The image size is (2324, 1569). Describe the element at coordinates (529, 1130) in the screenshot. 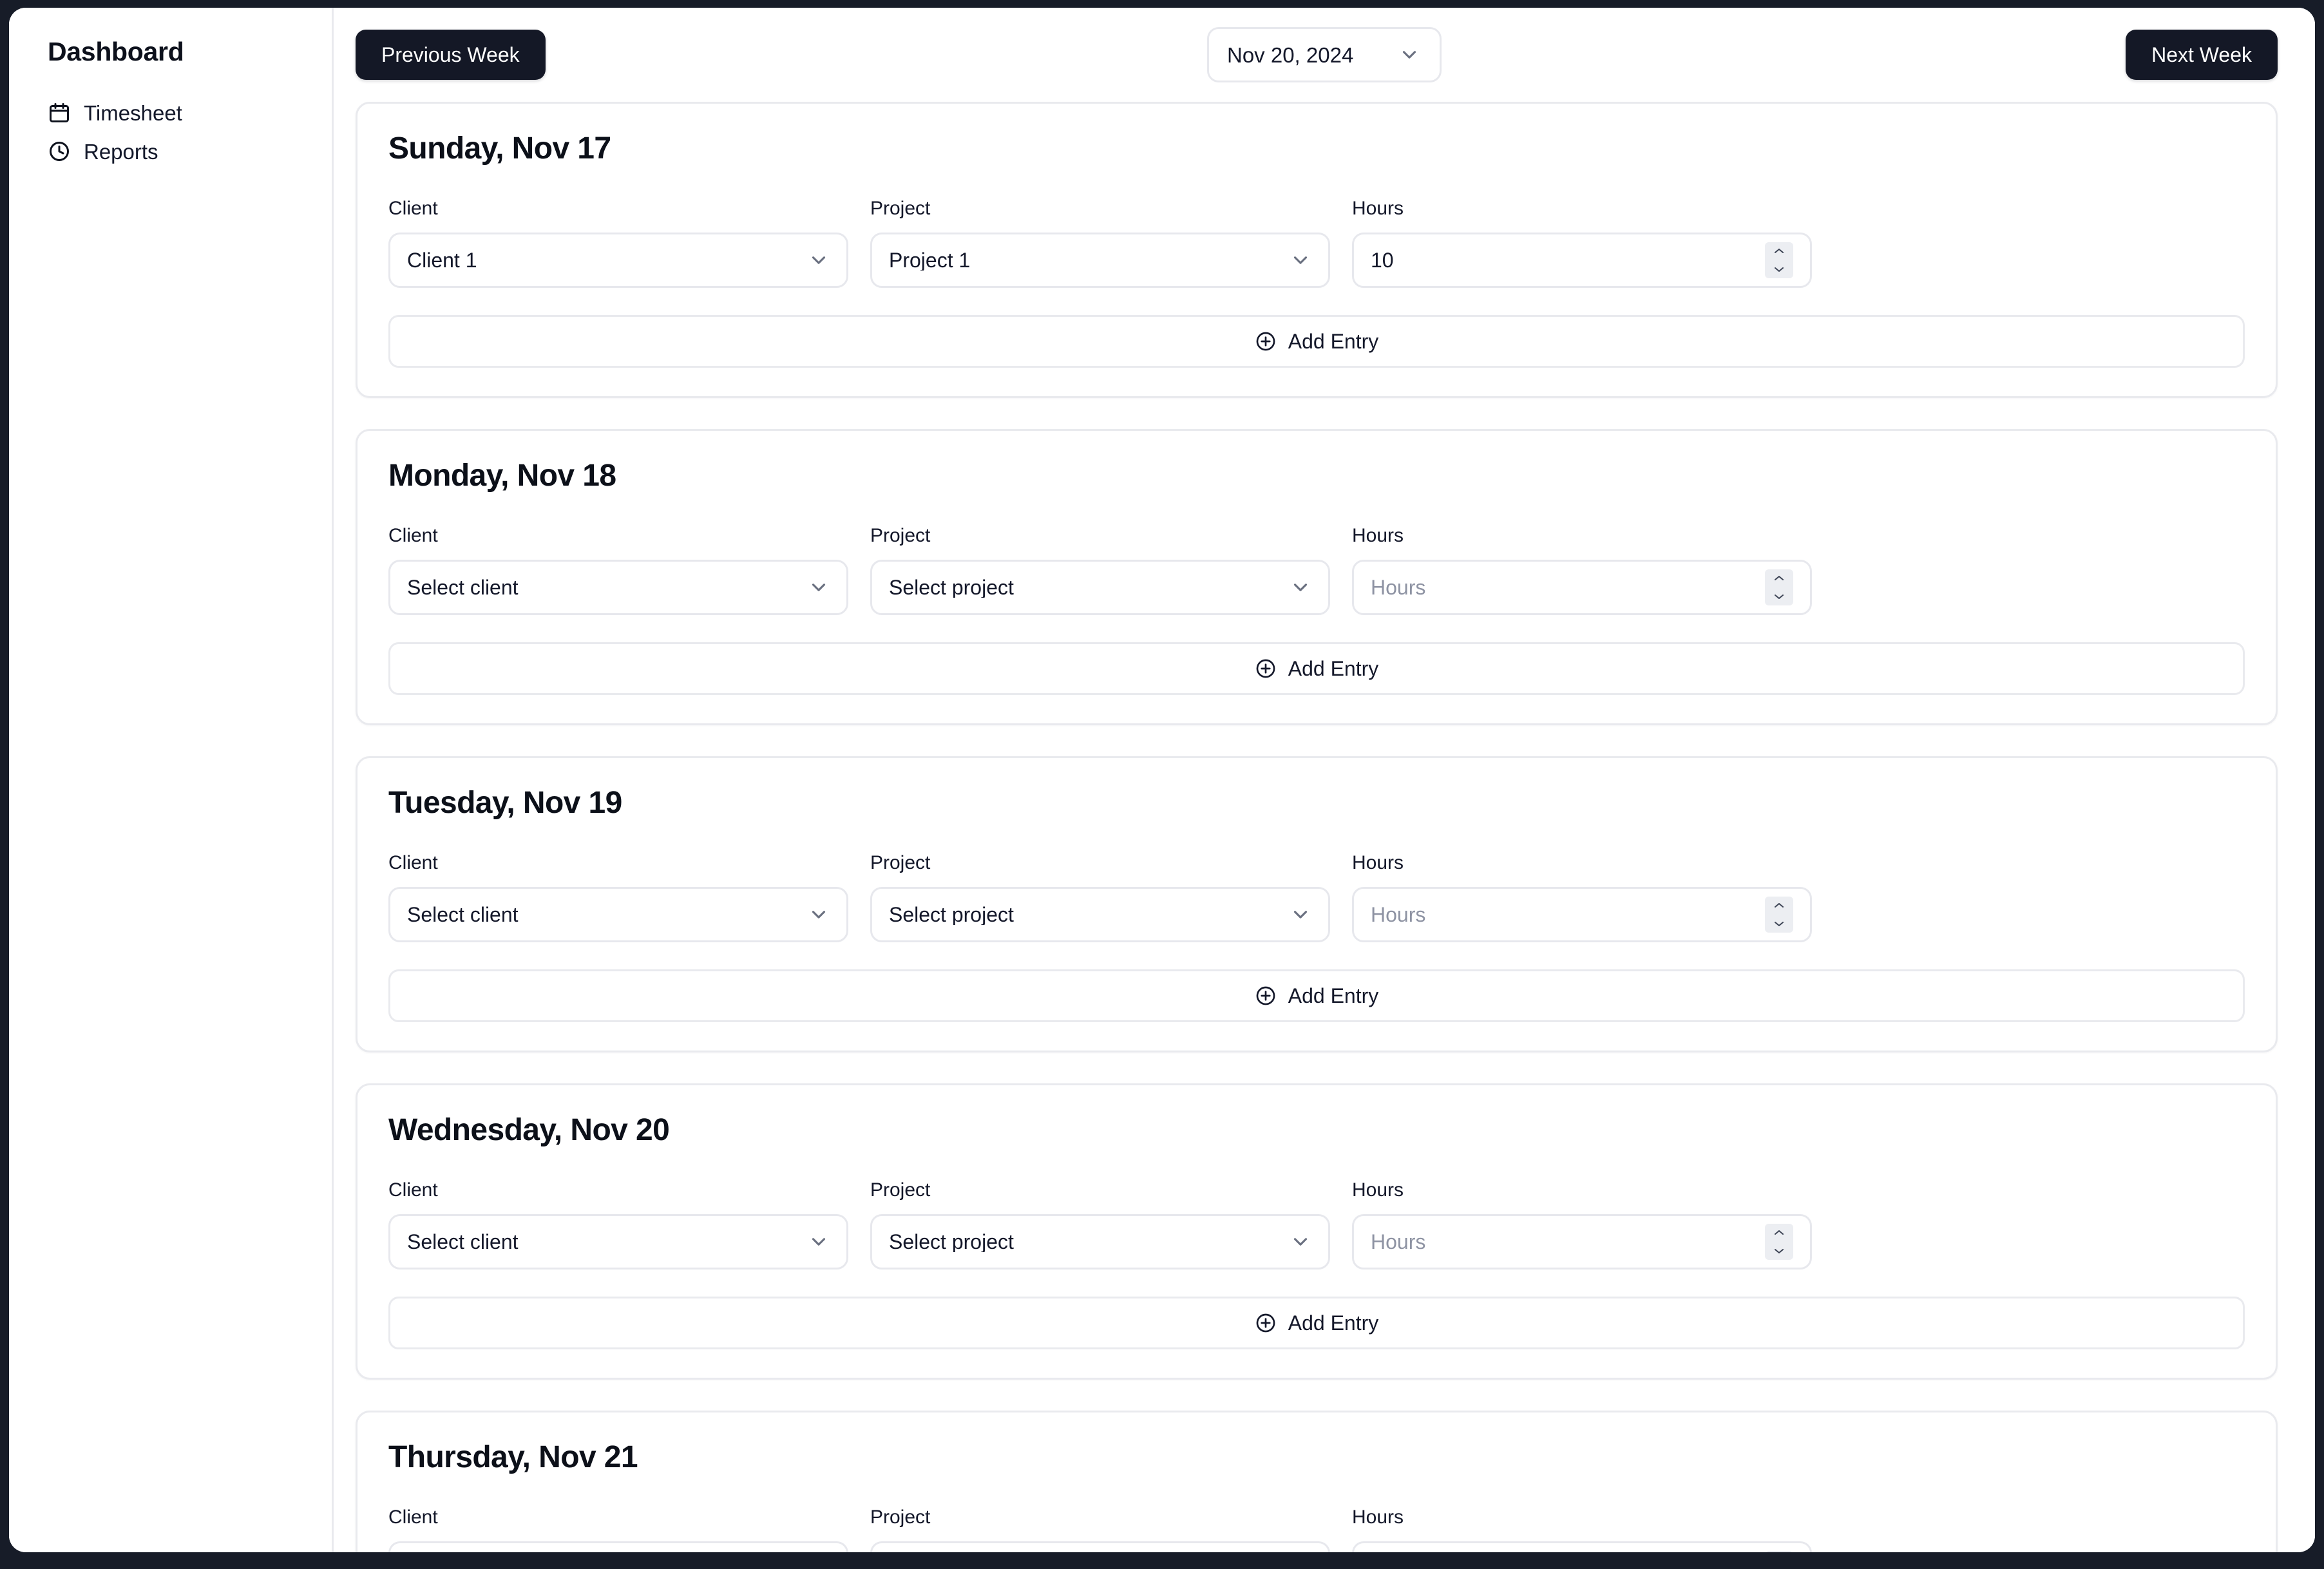

I see `day-card-title: Wednesday, Nov 20` at that location.